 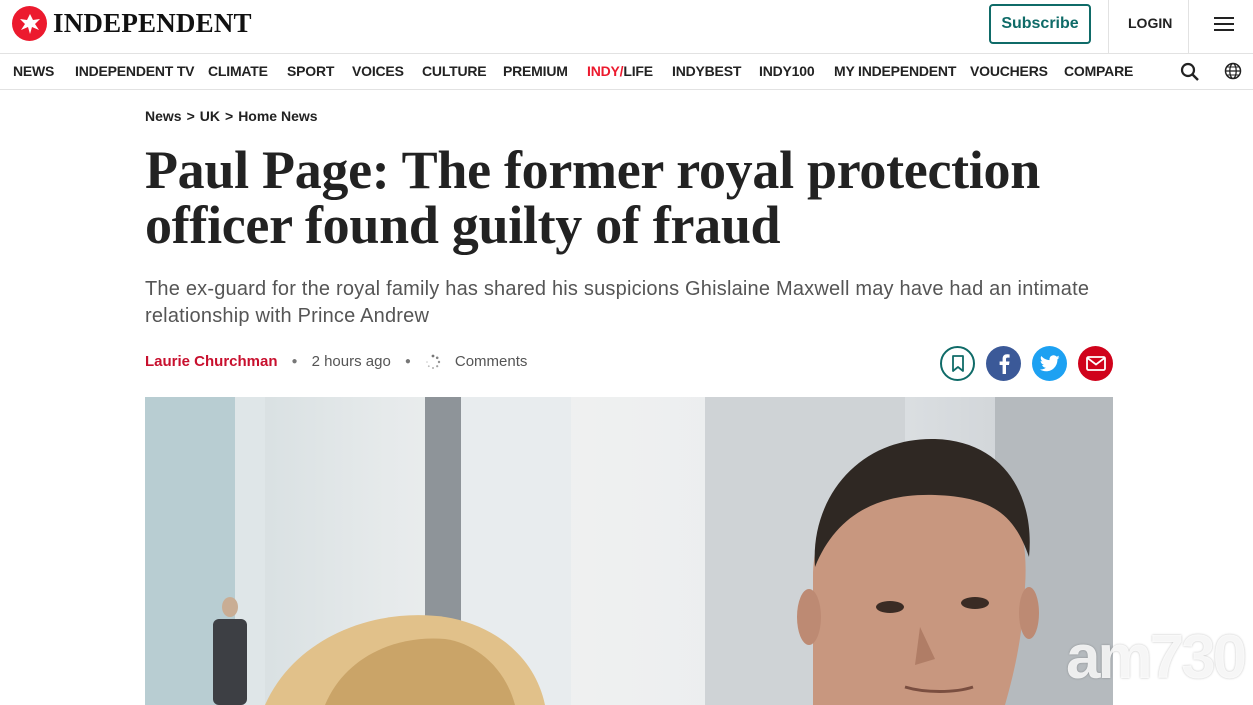 I want to click on breadcrumb-home-news: Home News, so click(x=277, y=116).